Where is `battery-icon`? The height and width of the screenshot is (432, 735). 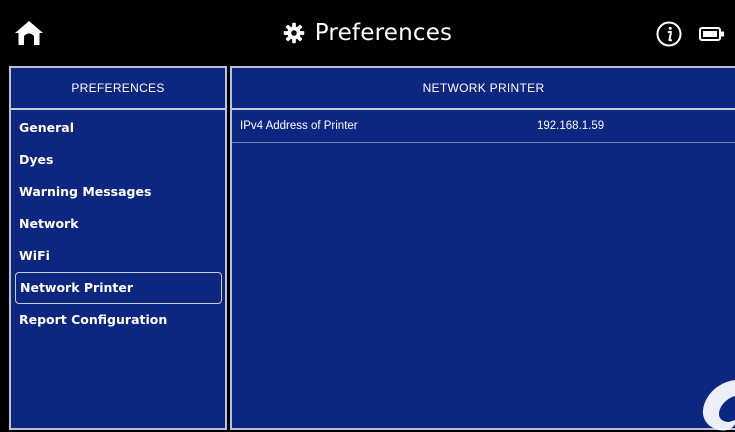 battery-icon is located at coordinates (711, 34).